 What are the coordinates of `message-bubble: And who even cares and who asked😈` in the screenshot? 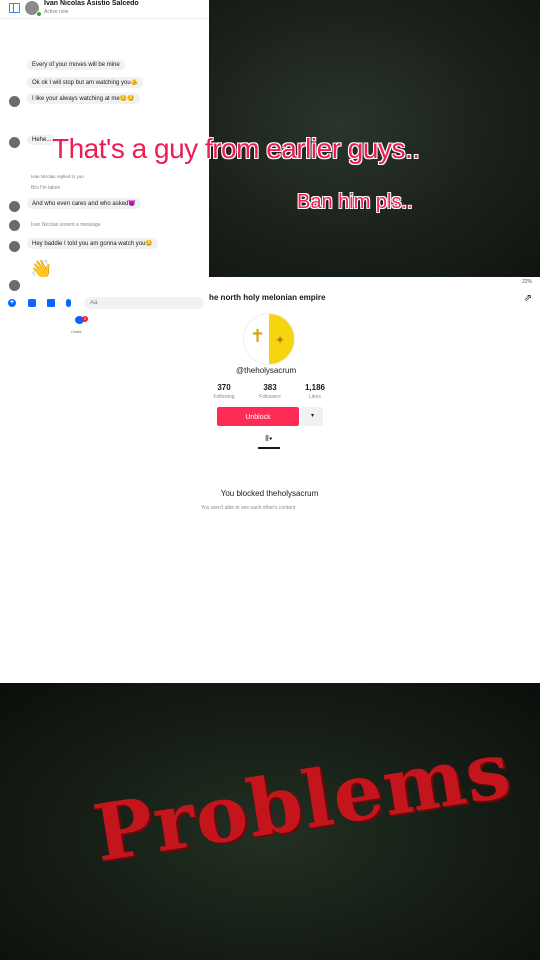 It's located at (84, 203).